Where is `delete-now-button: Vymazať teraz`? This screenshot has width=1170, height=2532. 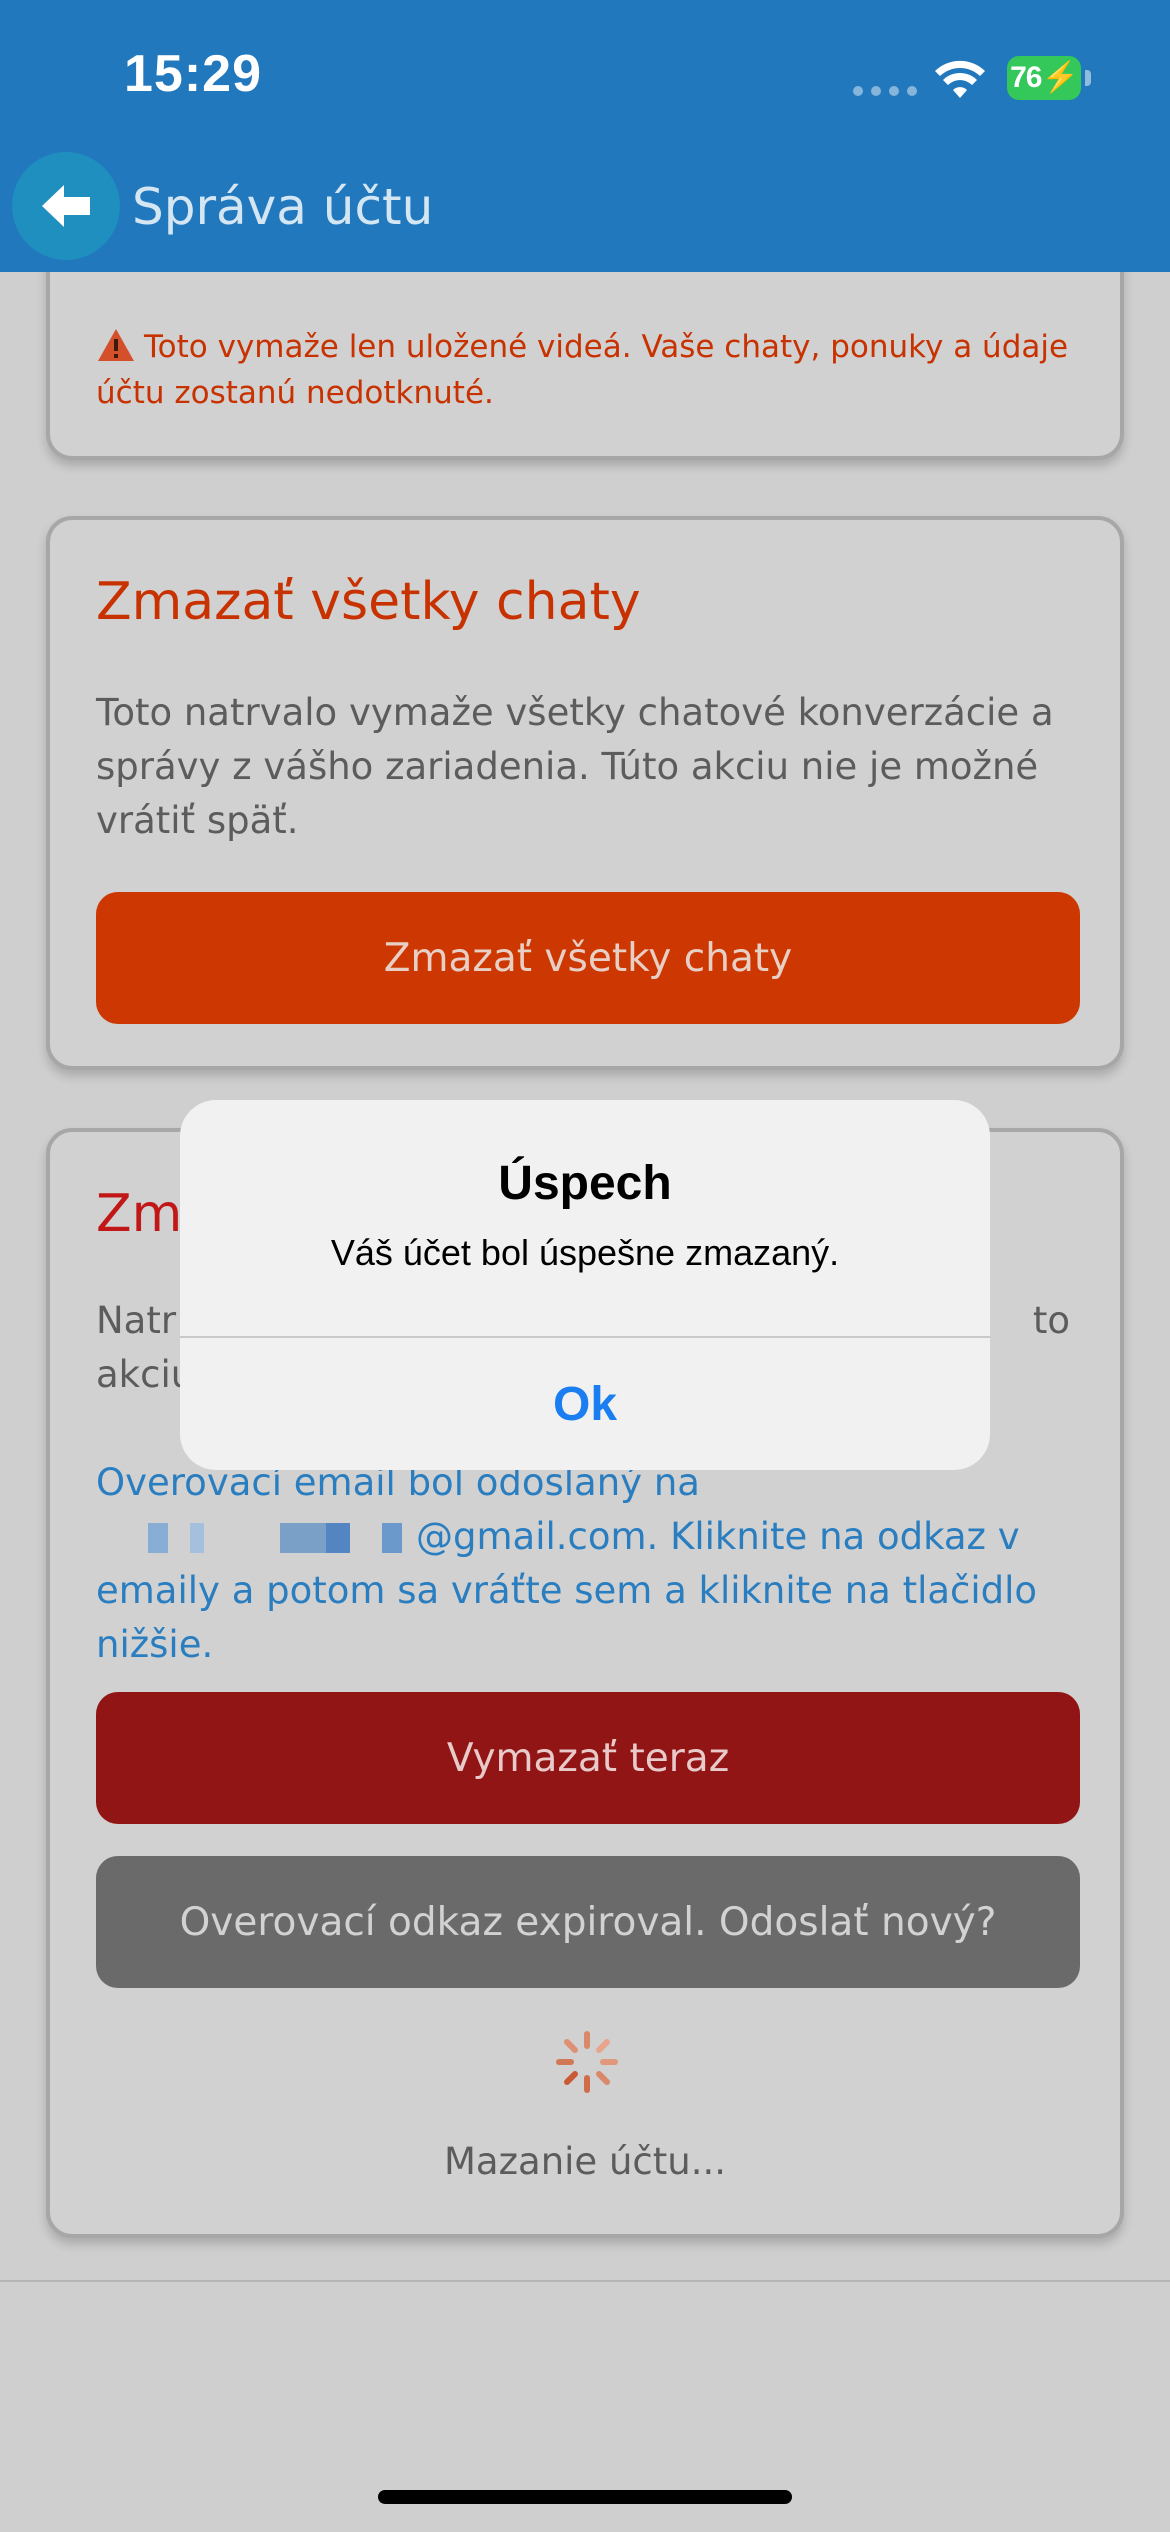 delete-now-button: Vymazať teraz is located at coordinates (588, 1758).